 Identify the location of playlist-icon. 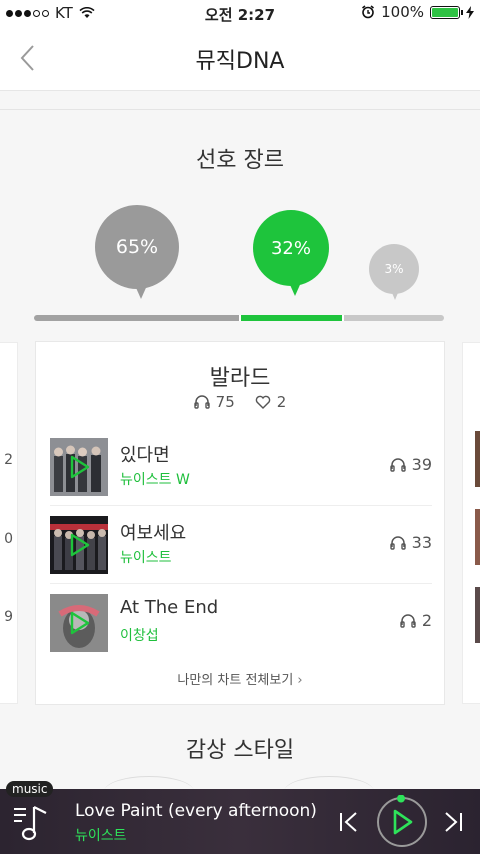
(32, 823).